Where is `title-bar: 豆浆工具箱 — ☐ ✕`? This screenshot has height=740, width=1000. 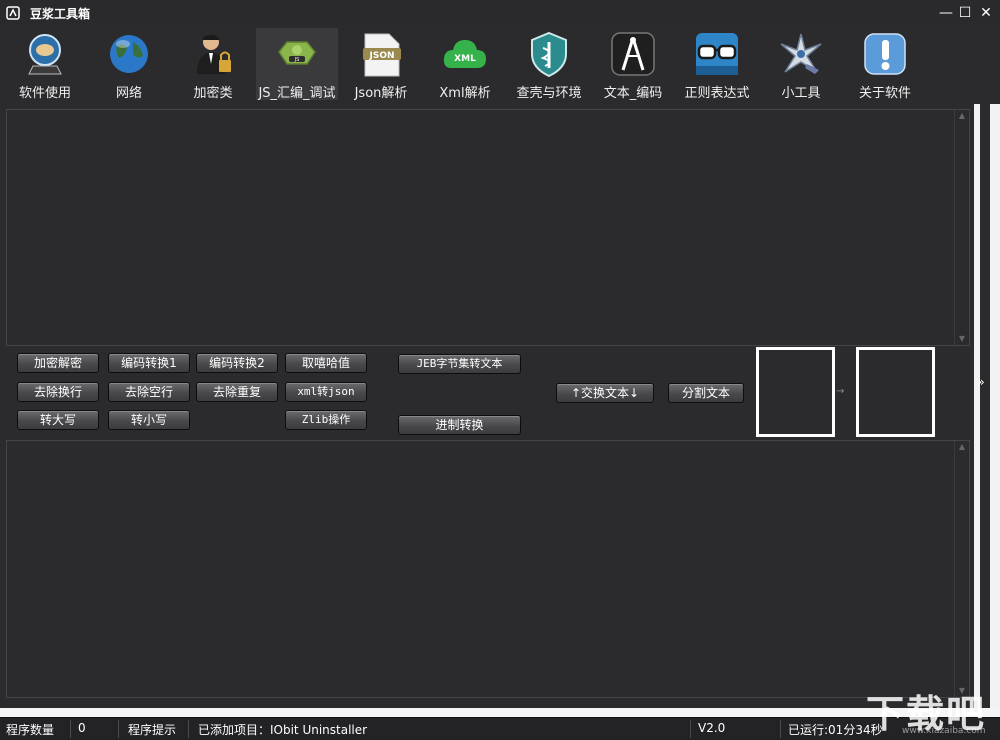 title-bar: 豆浆工具箱 — ☐ ✕ is located at coordinates (500, 13).